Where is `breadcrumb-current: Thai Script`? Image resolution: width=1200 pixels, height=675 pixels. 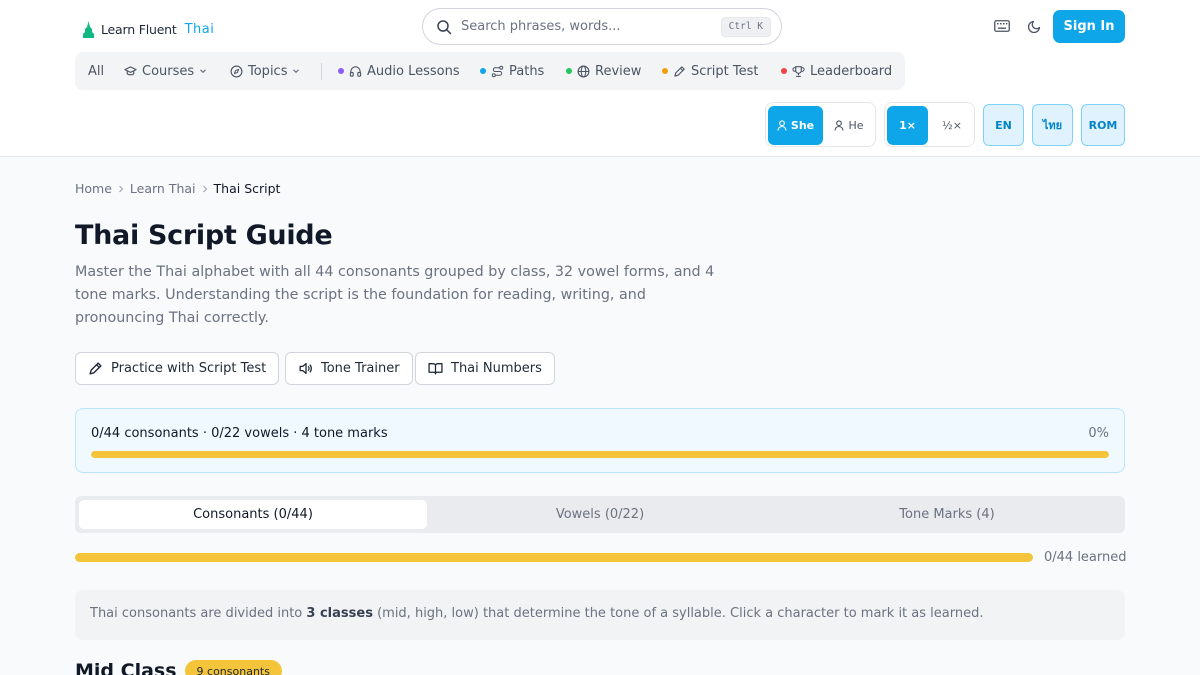
breadcrumb-current: Thai Script is located at coordinates (247, 188).